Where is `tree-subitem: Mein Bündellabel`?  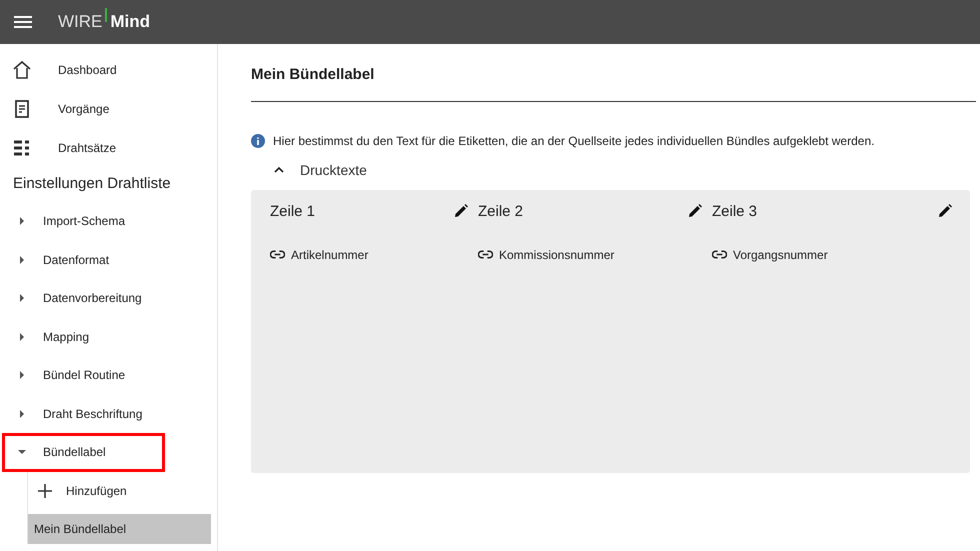 tree-subitem: Mein Bündellabel is located at coordinates (119, 529).